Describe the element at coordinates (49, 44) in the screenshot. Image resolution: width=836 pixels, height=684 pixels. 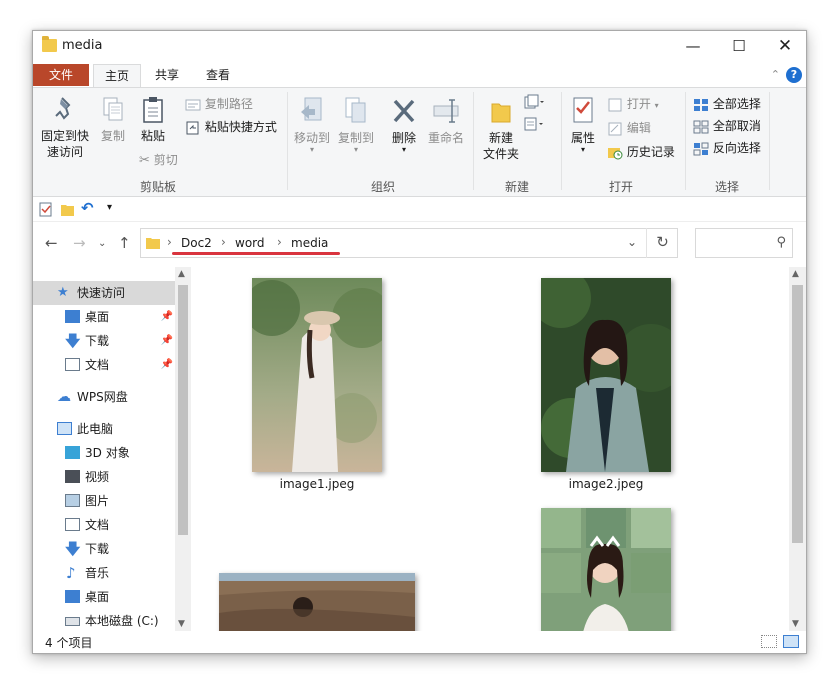
I see `folder-icon` at that location.